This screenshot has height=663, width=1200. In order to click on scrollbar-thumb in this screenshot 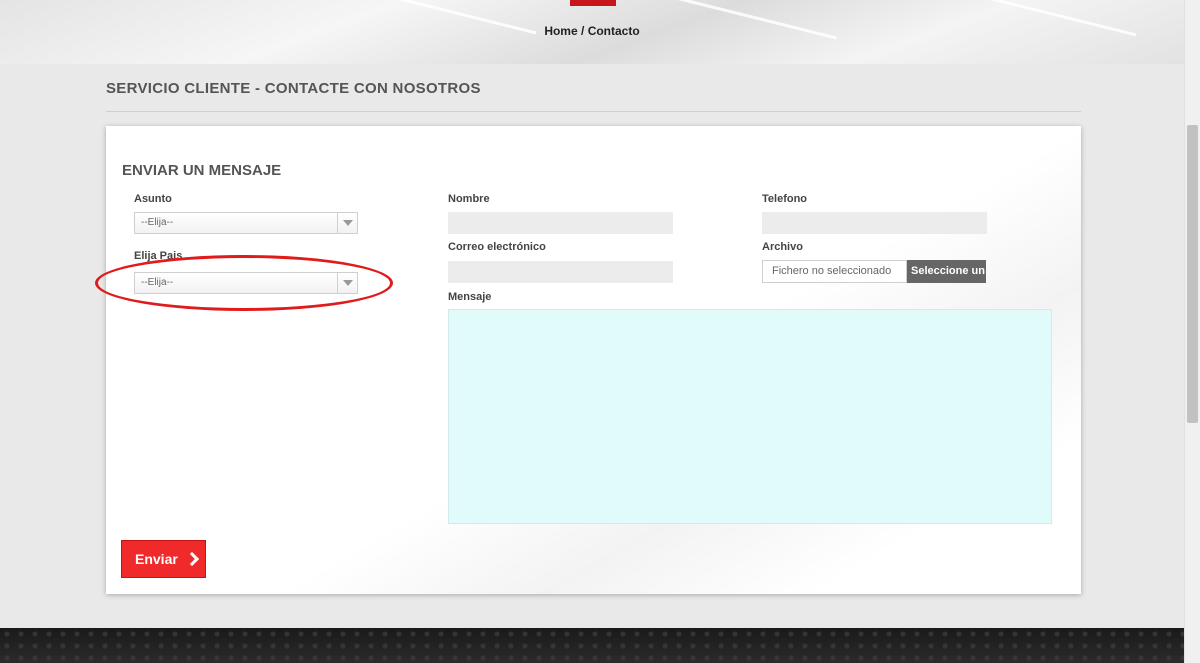, I will do `click(1192, 274)`.